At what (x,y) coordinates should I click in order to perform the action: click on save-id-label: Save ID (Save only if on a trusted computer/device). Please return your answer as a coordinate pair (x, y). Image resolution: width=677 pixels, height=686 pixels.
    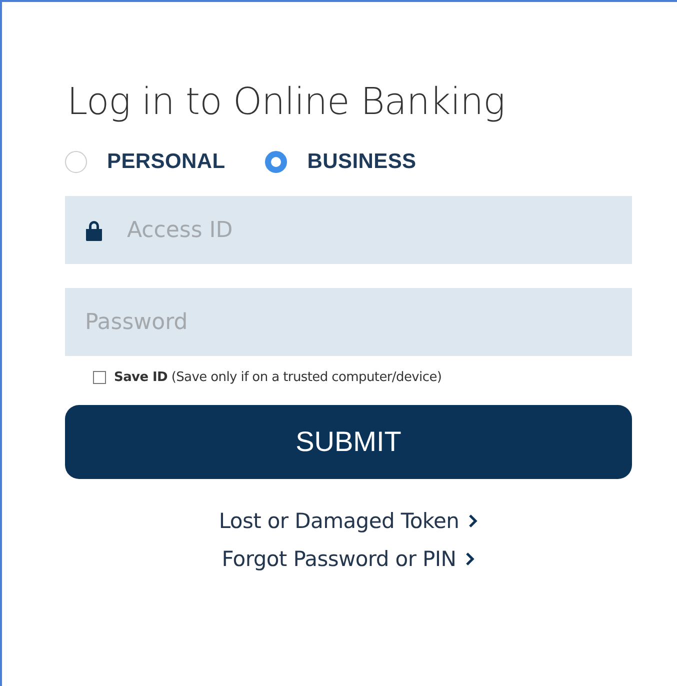
    Looking at the image, I should click on (278, 377).